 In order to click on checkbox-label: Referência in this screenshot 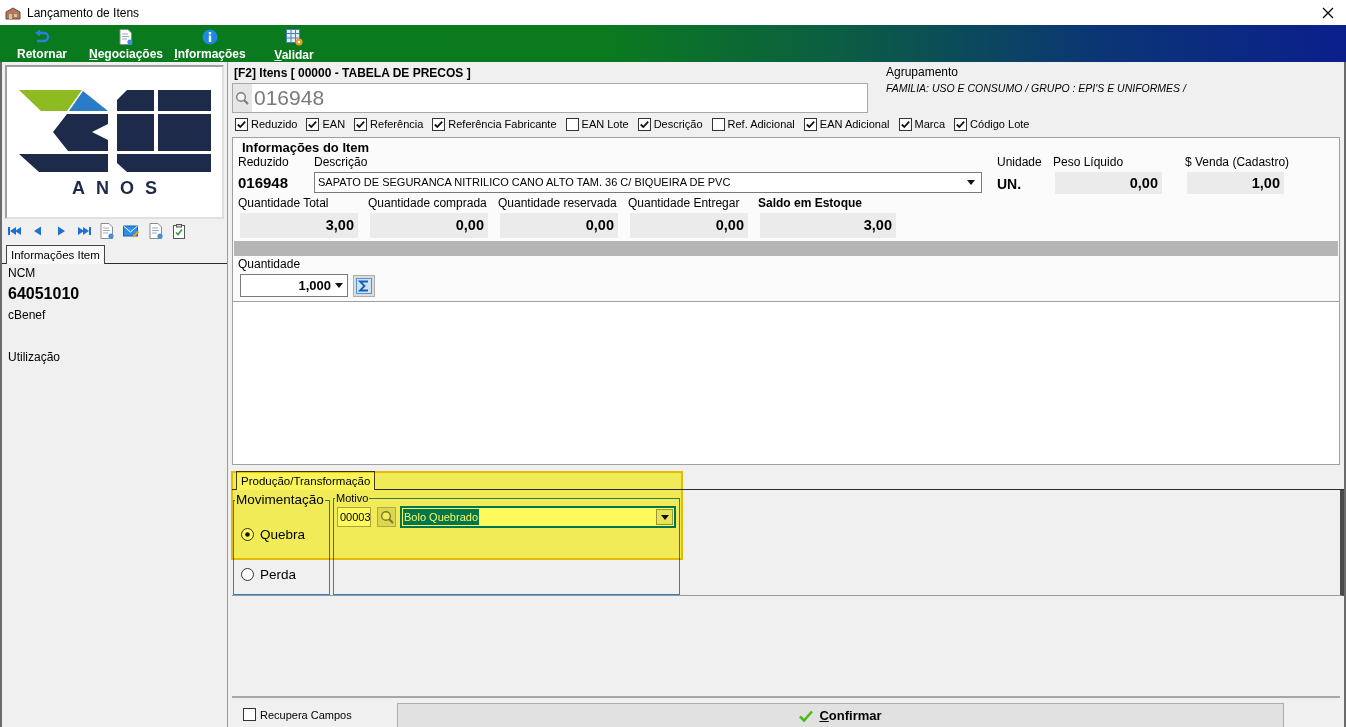, I will do `click(397, 124)`.